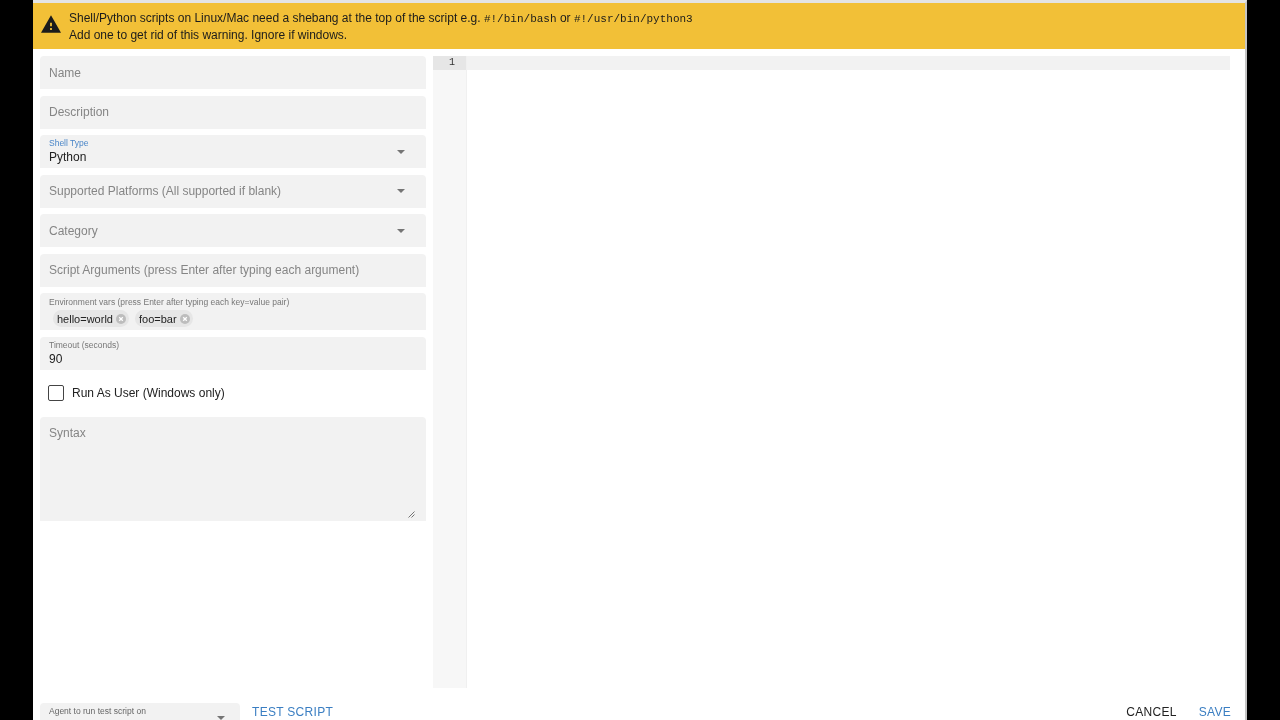 Image resolution: width=1280 pixels, height=720 pixels. Describe the element at coordinates (140, 711) in the screenshot. I see `agent-select: Agent to run test script on` at that location.